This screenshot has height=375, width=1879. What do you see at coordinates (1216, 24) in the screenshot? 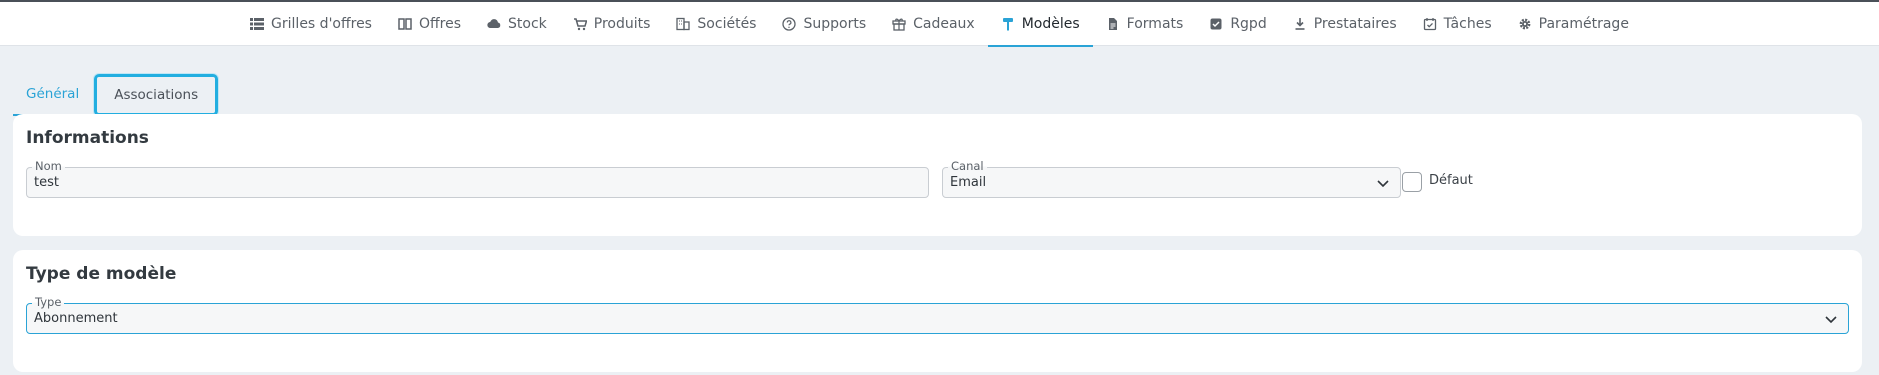
I see `check-badge-icon` at bounding box center [1216, 24].